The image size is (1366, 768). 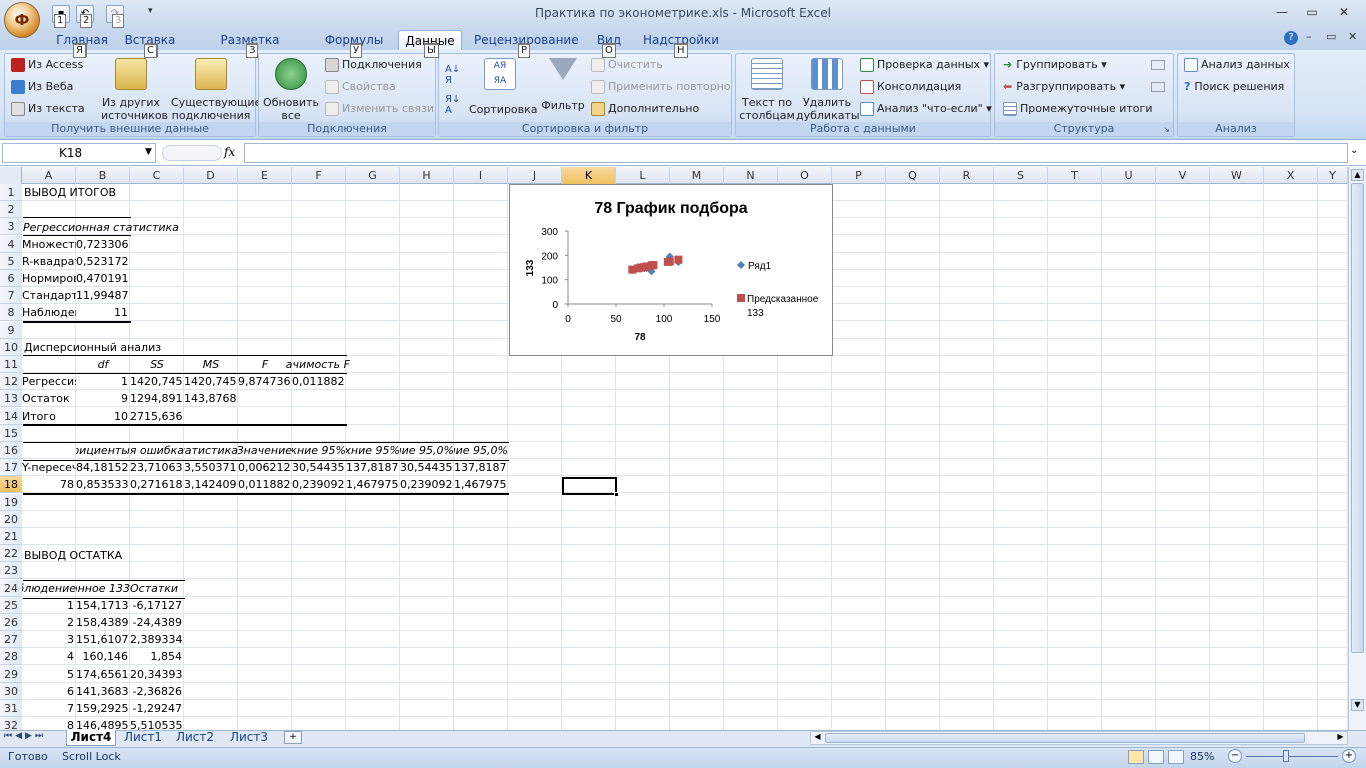 What do you see at coordinates (229, 152) in the screenshot?
I see `insert-function-icon: fx` at bounding box center [229, 152].